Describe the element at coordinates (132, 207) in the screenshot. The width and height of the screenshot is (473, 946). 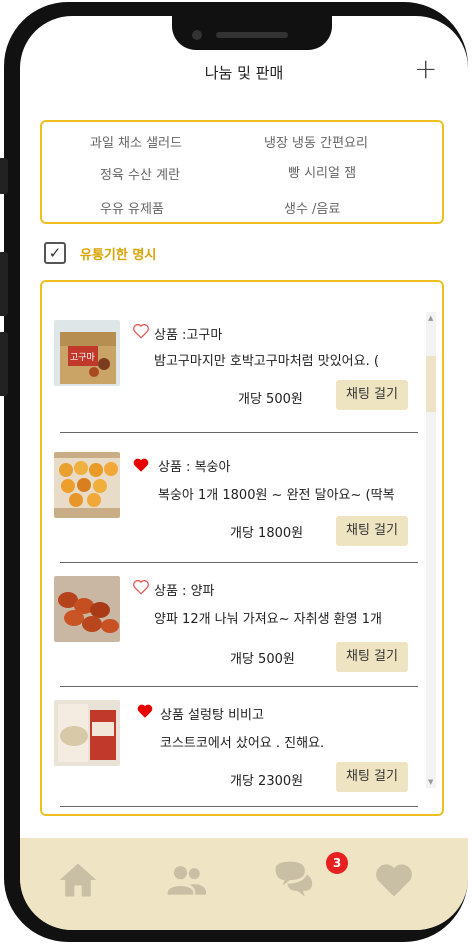
I see `category-dairy: 우유 유제품` at that location.